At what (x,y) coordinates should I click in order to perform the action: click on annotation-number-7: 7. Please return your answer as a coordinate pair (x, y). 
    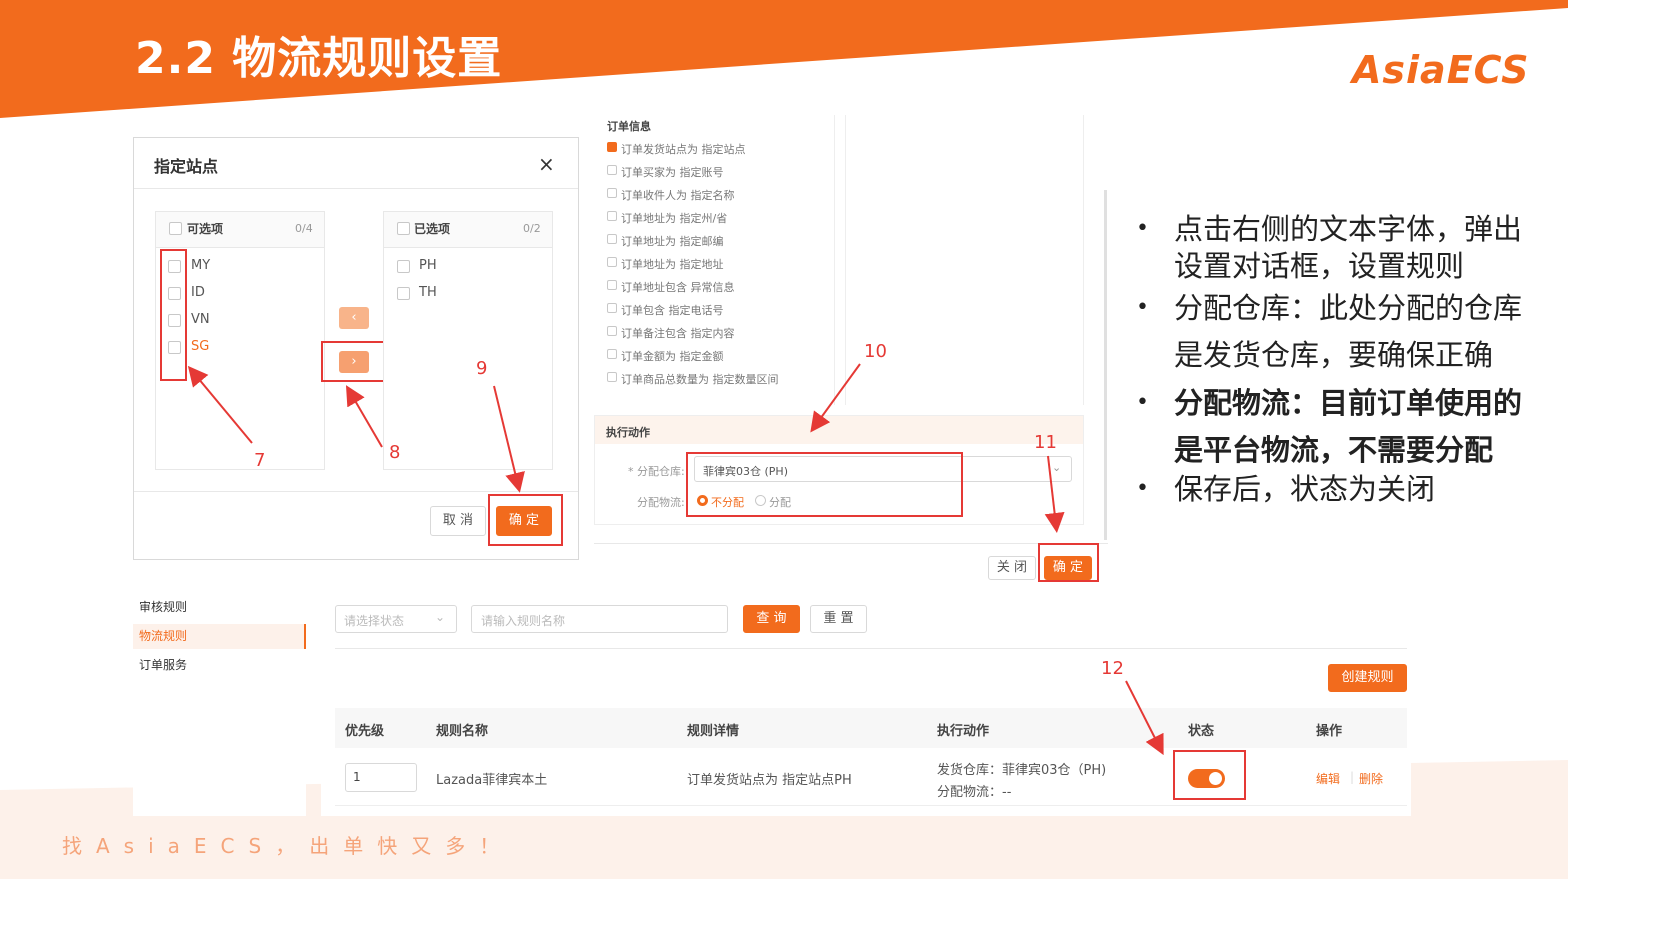
    Looking at the image, I should click on (260, 460).